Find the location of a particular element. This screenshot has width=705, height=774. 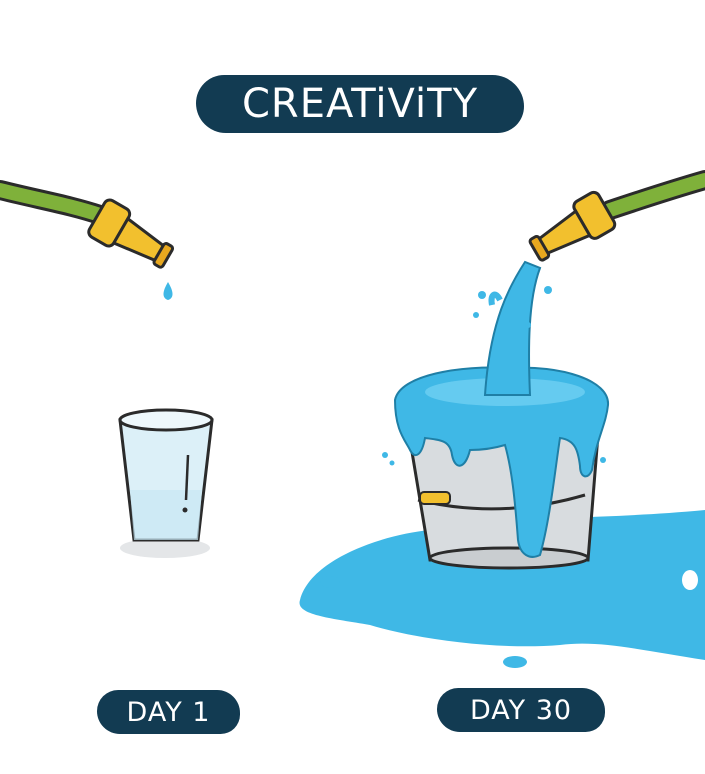

glass-icon is located at coordinates (166, 483).